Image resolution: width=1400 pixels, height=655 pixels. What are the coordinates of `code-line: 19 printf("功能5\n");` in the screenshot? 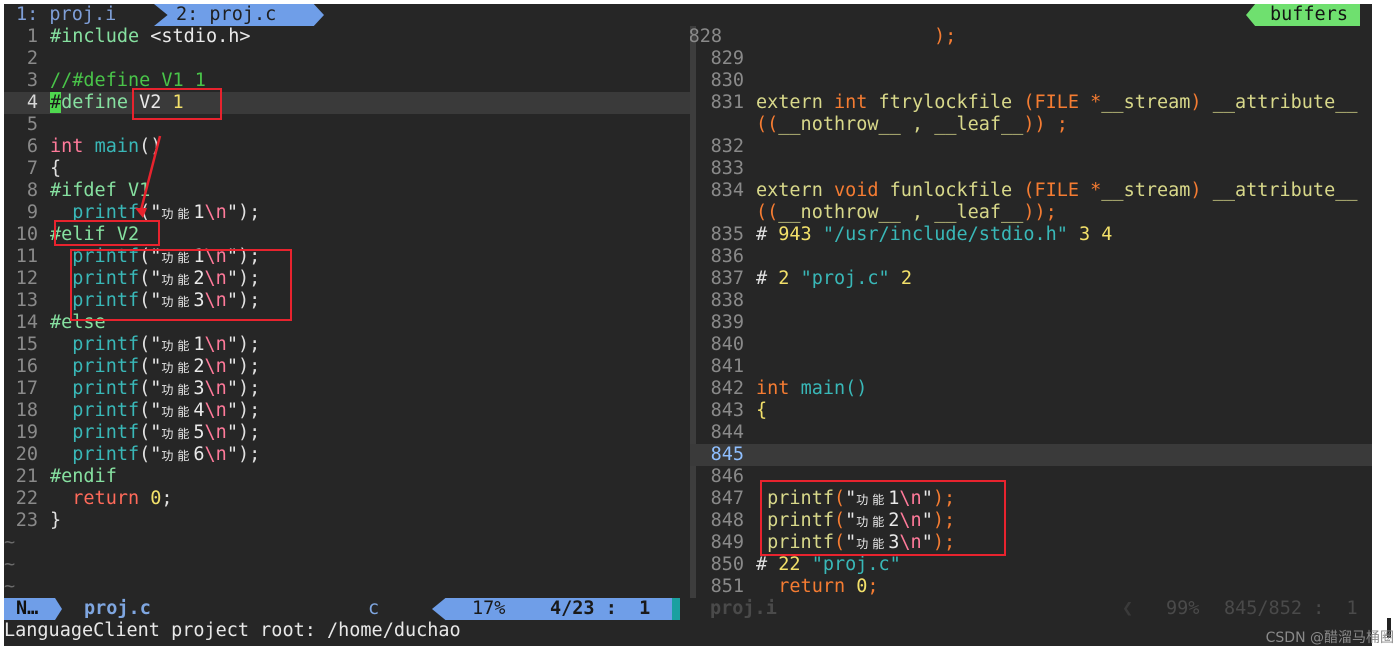 It's located at (138, 432).